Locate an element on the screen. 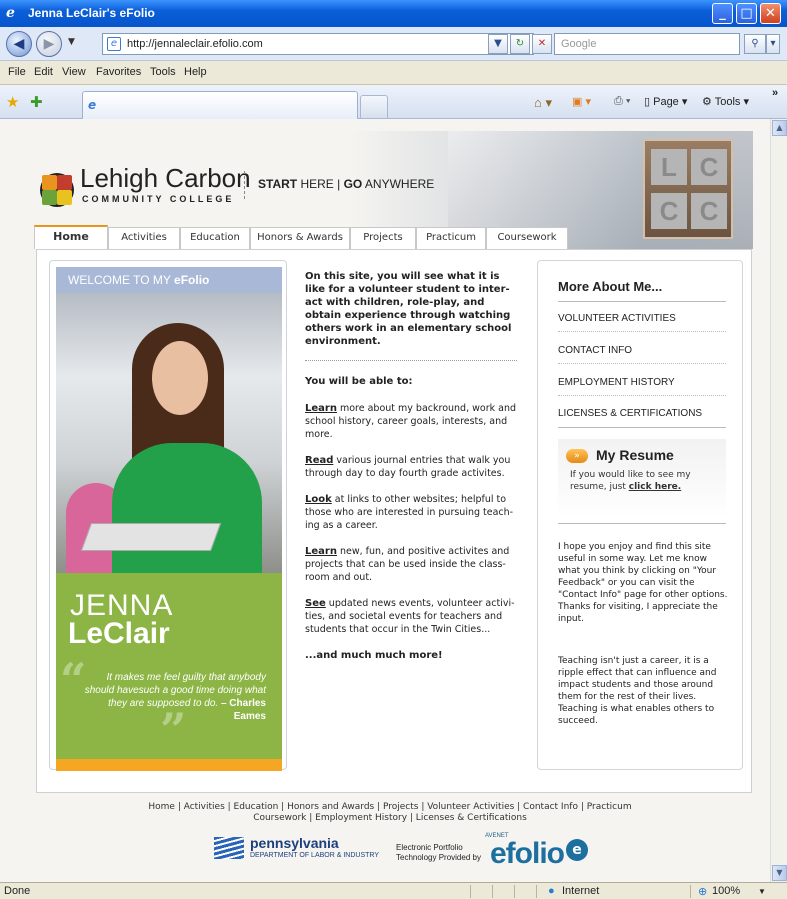 The height and width of the screenshot is (899, 787). browser-tab: e is located at coordinates (220, 105).